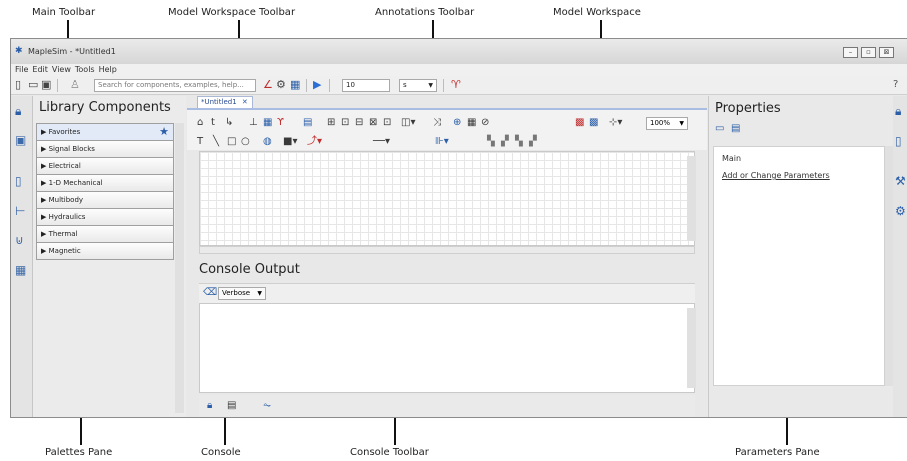 Image resolution: width=907 pixels, height=461 pixels. Describe the element at coordinates (579, 123) in the screenshot. I see `highlight-icon: ▩` at that location.